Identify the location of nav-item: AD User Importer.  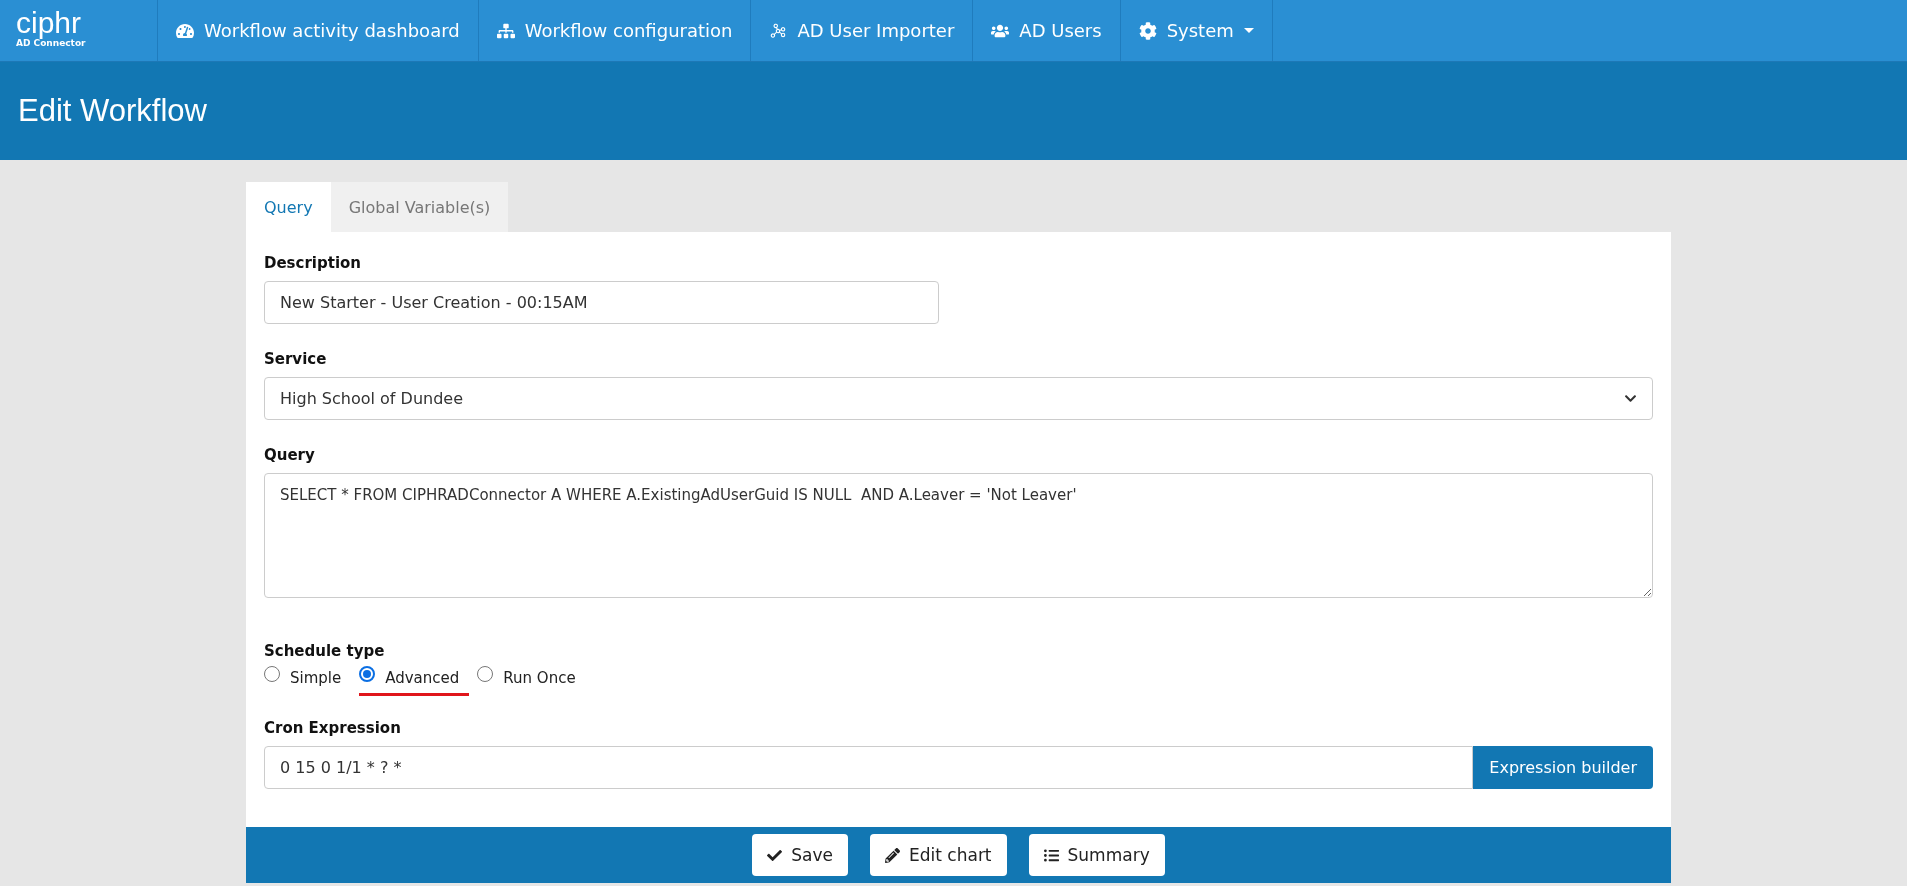
(862, 30).